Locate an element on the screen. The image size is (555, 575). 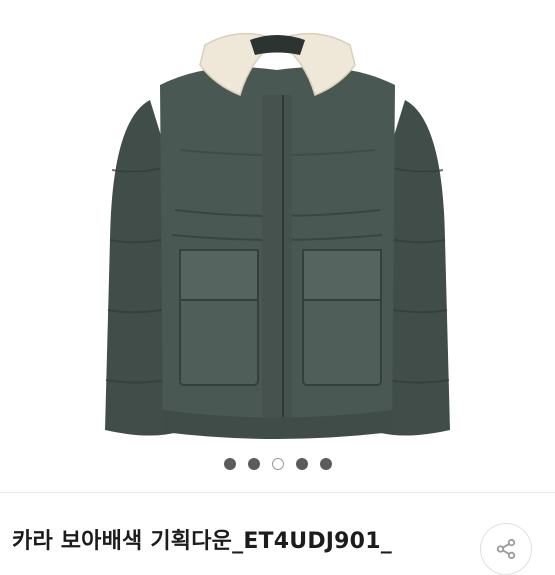
gallery-dot-active is located at coordinates (277, 464).